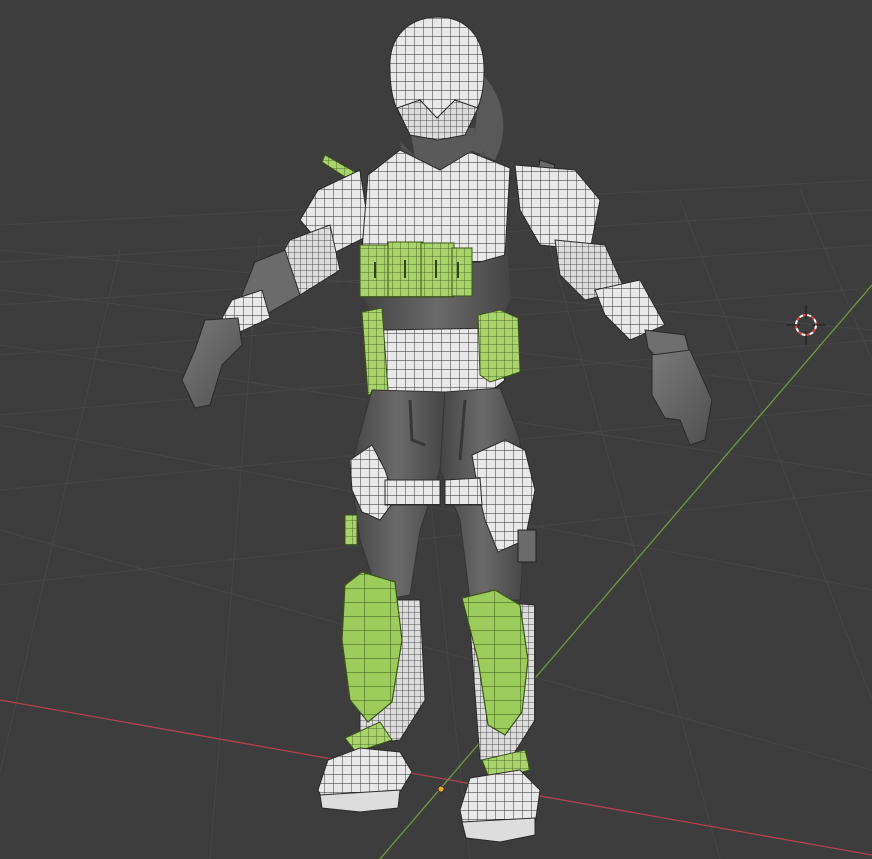 The height and width of the screenshot is (859, 872). I want to click on ammo-pouches-selected, so click(416, 269).